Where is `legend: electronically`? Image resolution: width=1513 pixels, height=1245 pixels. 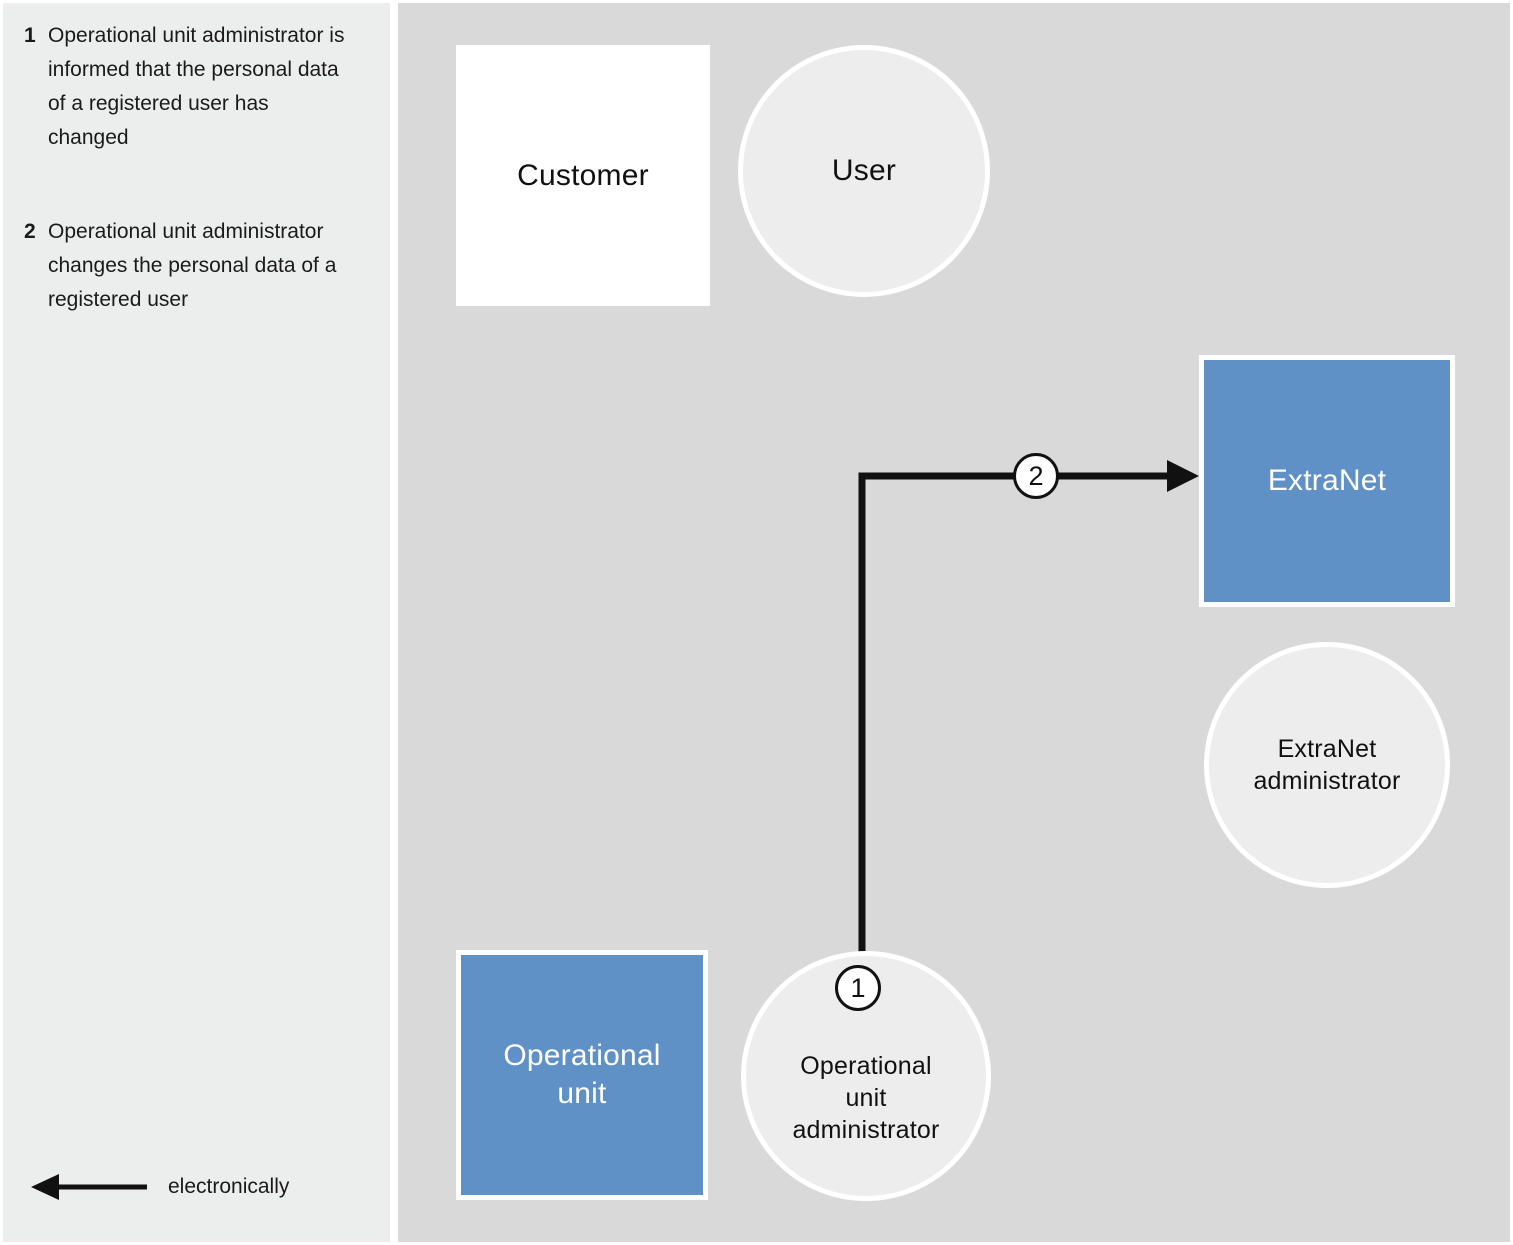 legend: electronically is located at coordinates (193, 1187).